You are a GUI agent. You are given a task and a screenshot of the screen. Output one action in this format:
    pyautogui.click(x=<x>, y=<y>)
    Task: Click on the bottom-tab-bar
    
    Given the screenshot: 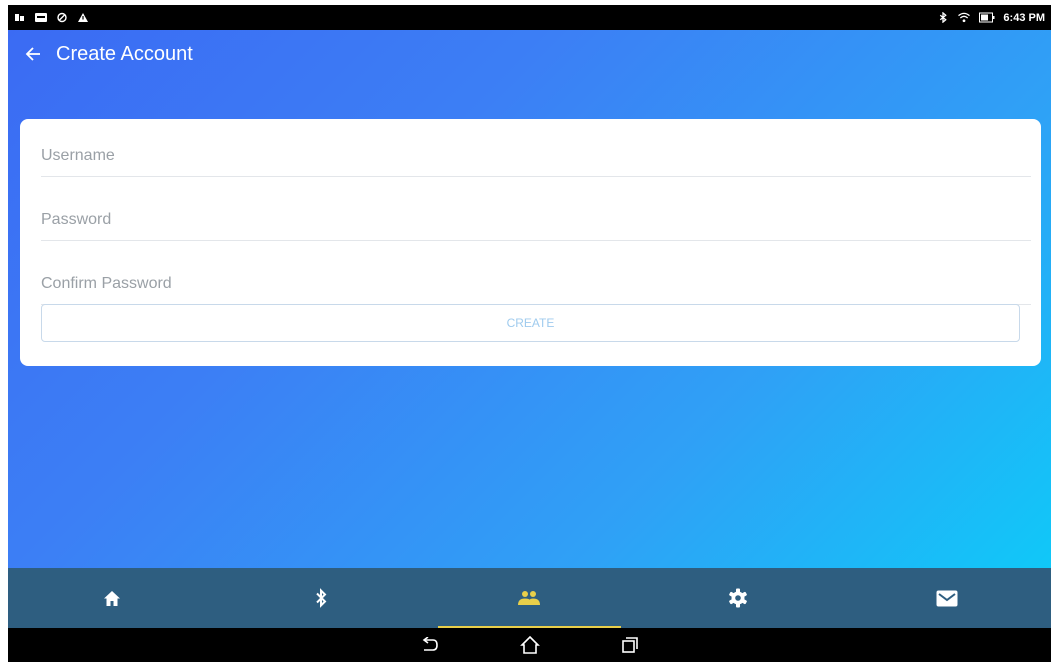 What is the action you would take?
    pyautogui.click(x=529, y=598)
    